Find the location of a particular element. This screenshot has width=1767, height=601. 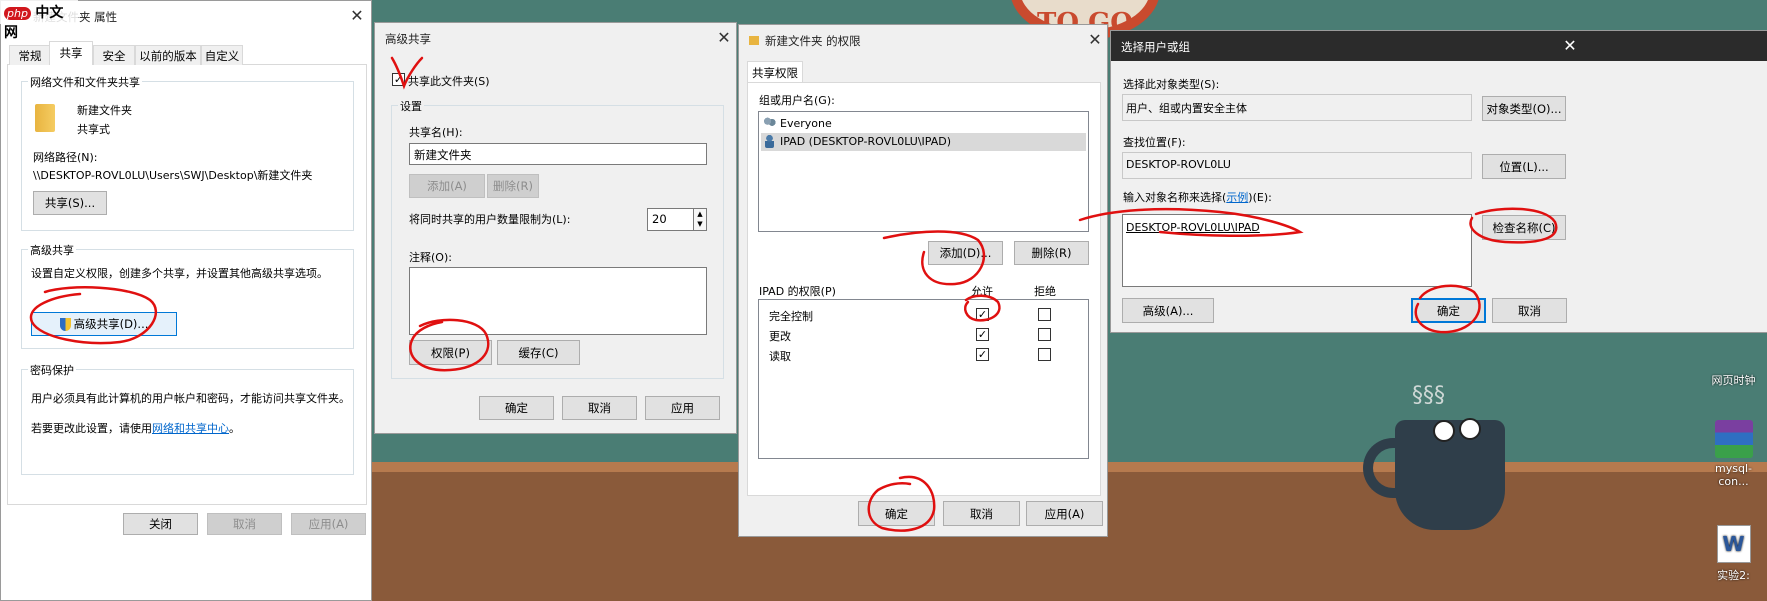

comment-label: 注释(O): is located at coordinates (430, 257).